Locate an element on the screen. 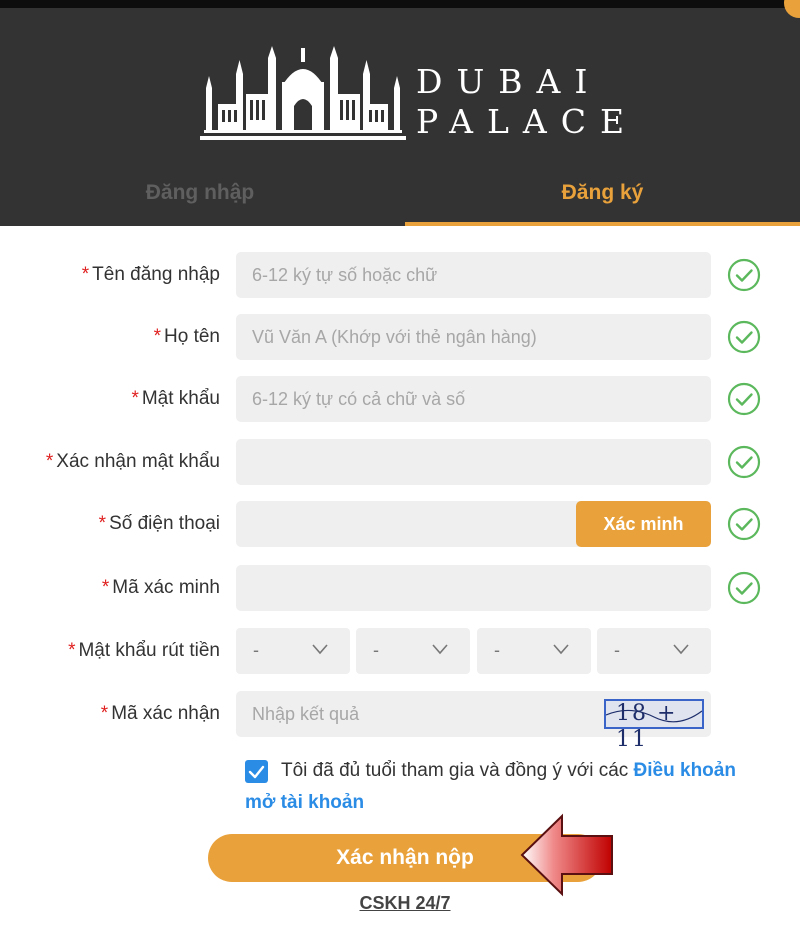  fullname-label: * Họ tên is located at coordinates (186, 336).